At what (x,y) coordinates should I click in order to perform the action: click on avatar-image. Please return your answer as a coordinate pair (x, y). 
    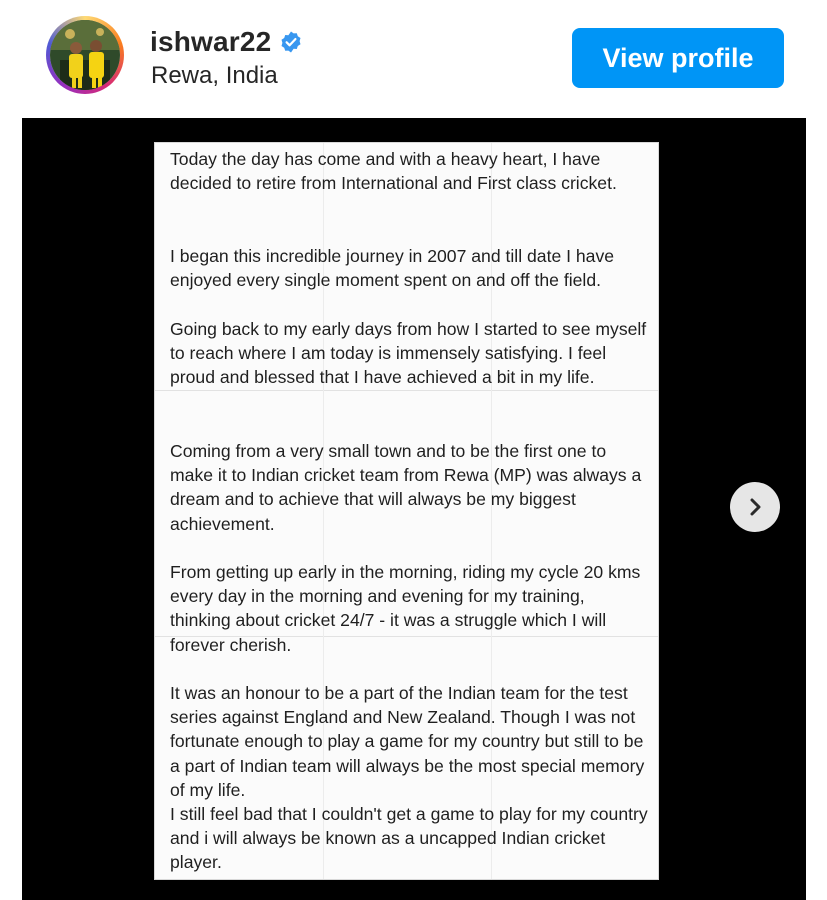
    Looking at the image, I should click on (85, 55).